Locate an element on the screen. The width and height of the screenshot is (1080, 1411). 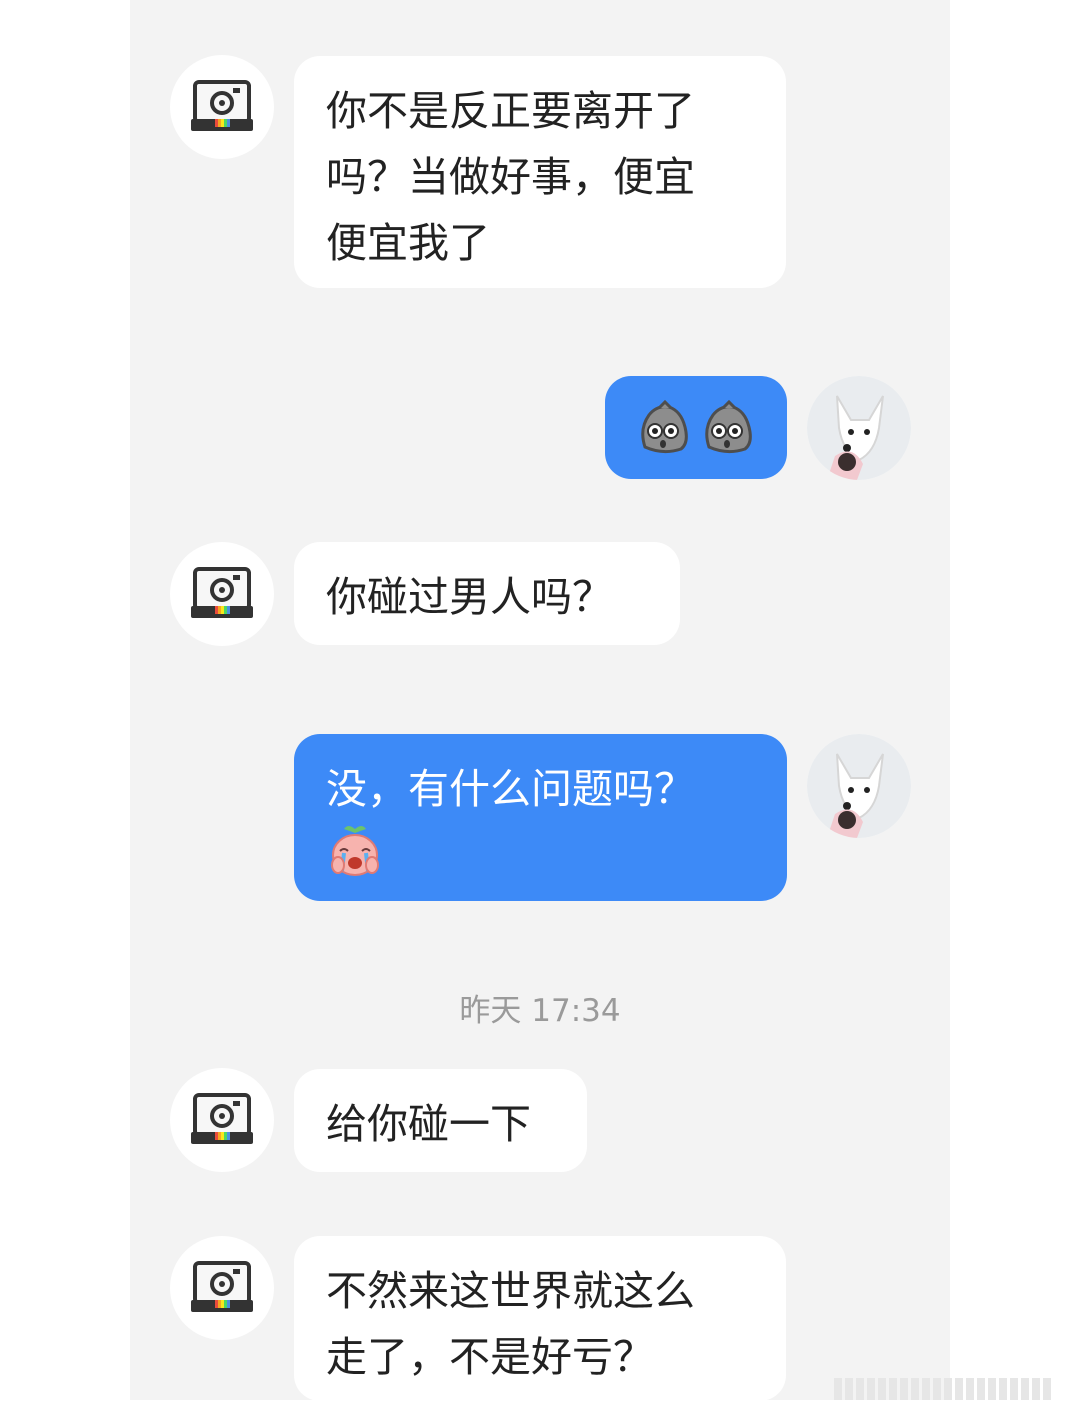
message-bubble-received: 不然来这世界就这么 走了，不是好亏？ is located at coordinates (540, 1318).